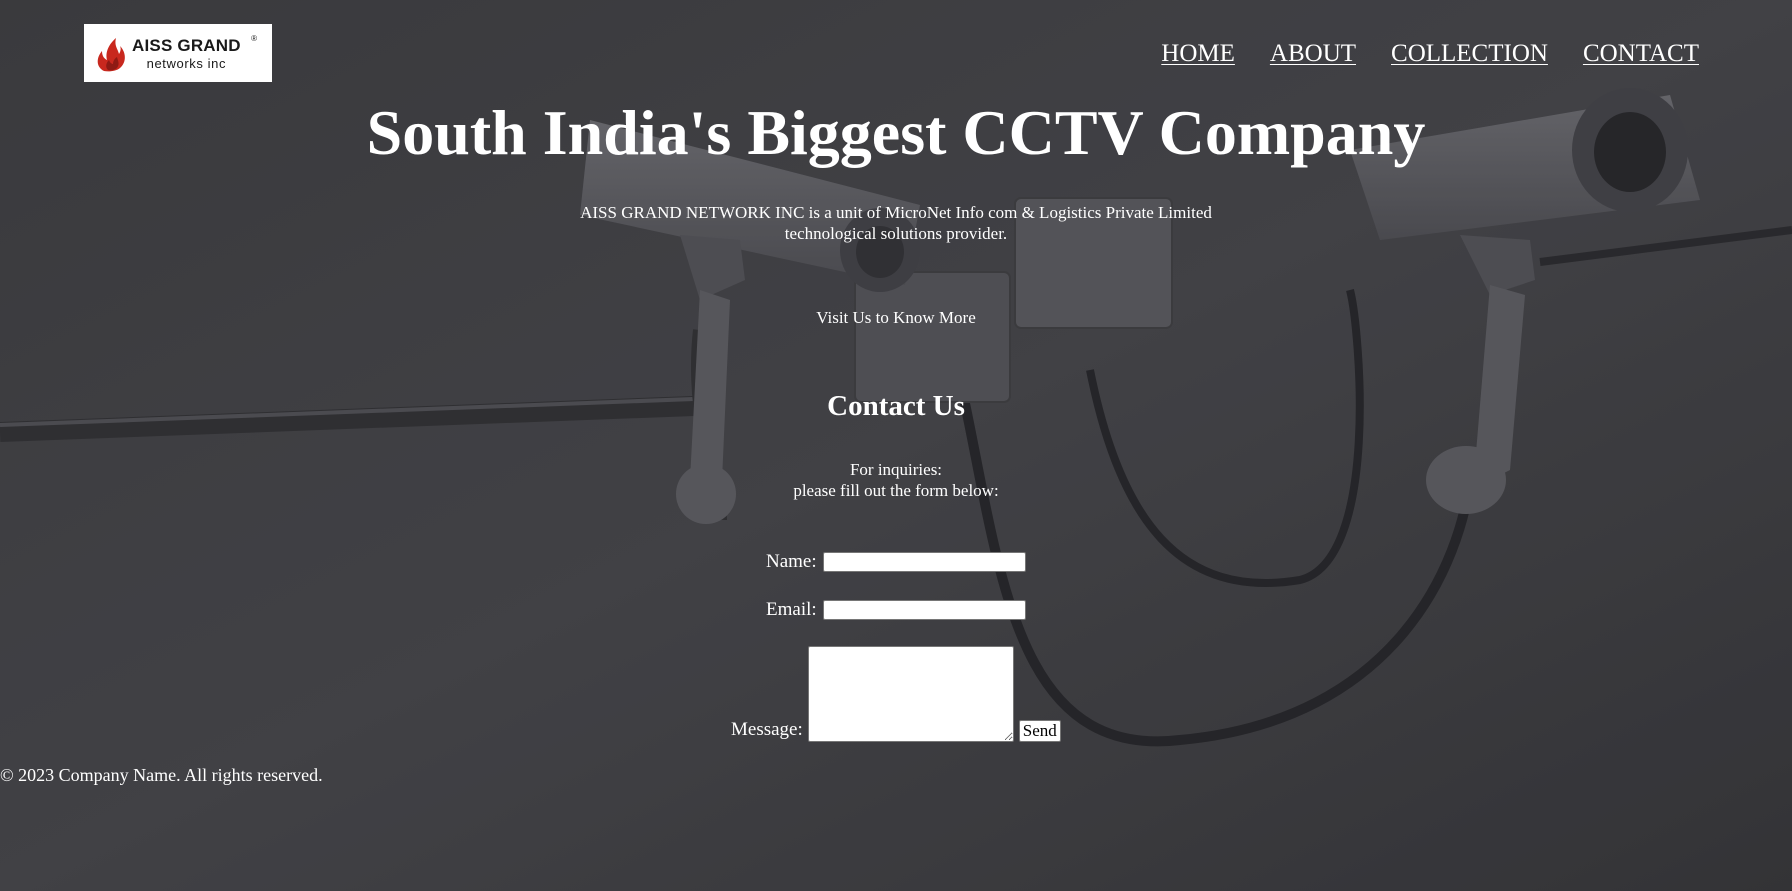  Describe the element at coordinates (896, 469) in the screenshot. I see `inquiry-line1: For inquiries:` at that location.